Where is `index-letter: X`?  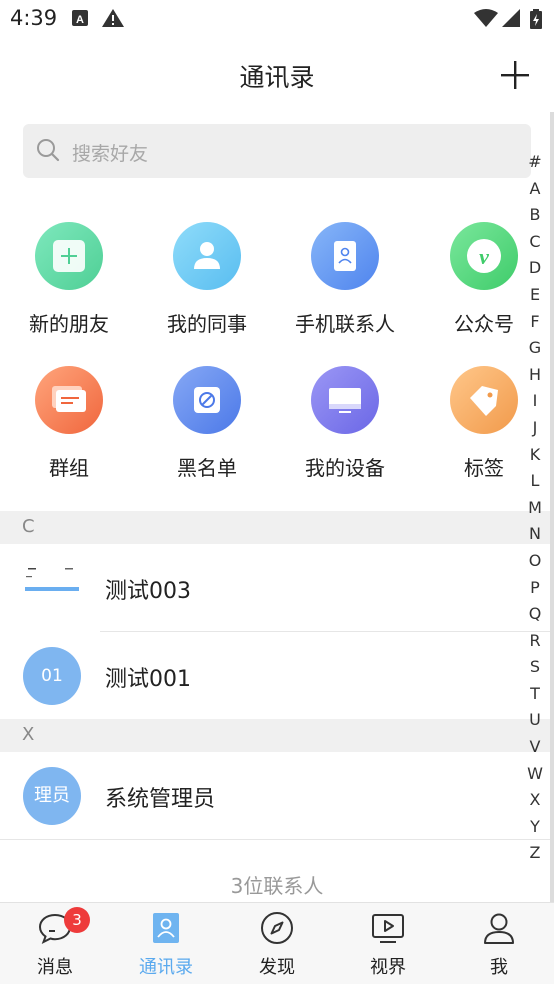
index-letter: X is located at coordinates (535, 803).